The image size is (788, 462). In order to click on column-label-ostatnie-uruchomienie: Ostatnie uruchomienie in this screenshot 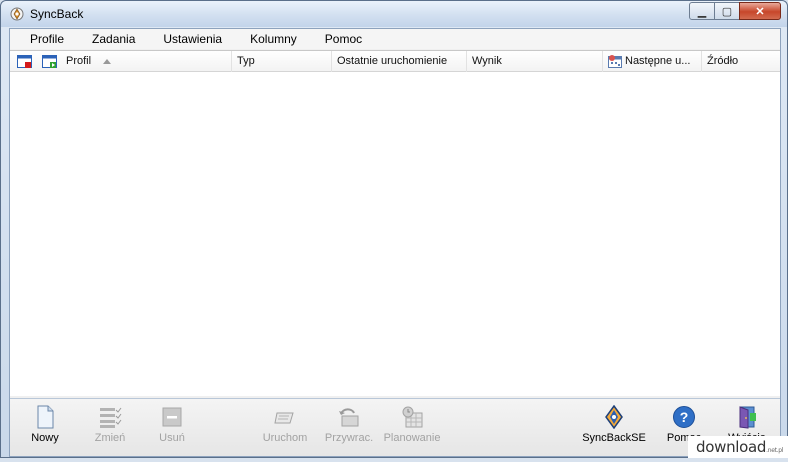, I will do `click(392, 61)`.